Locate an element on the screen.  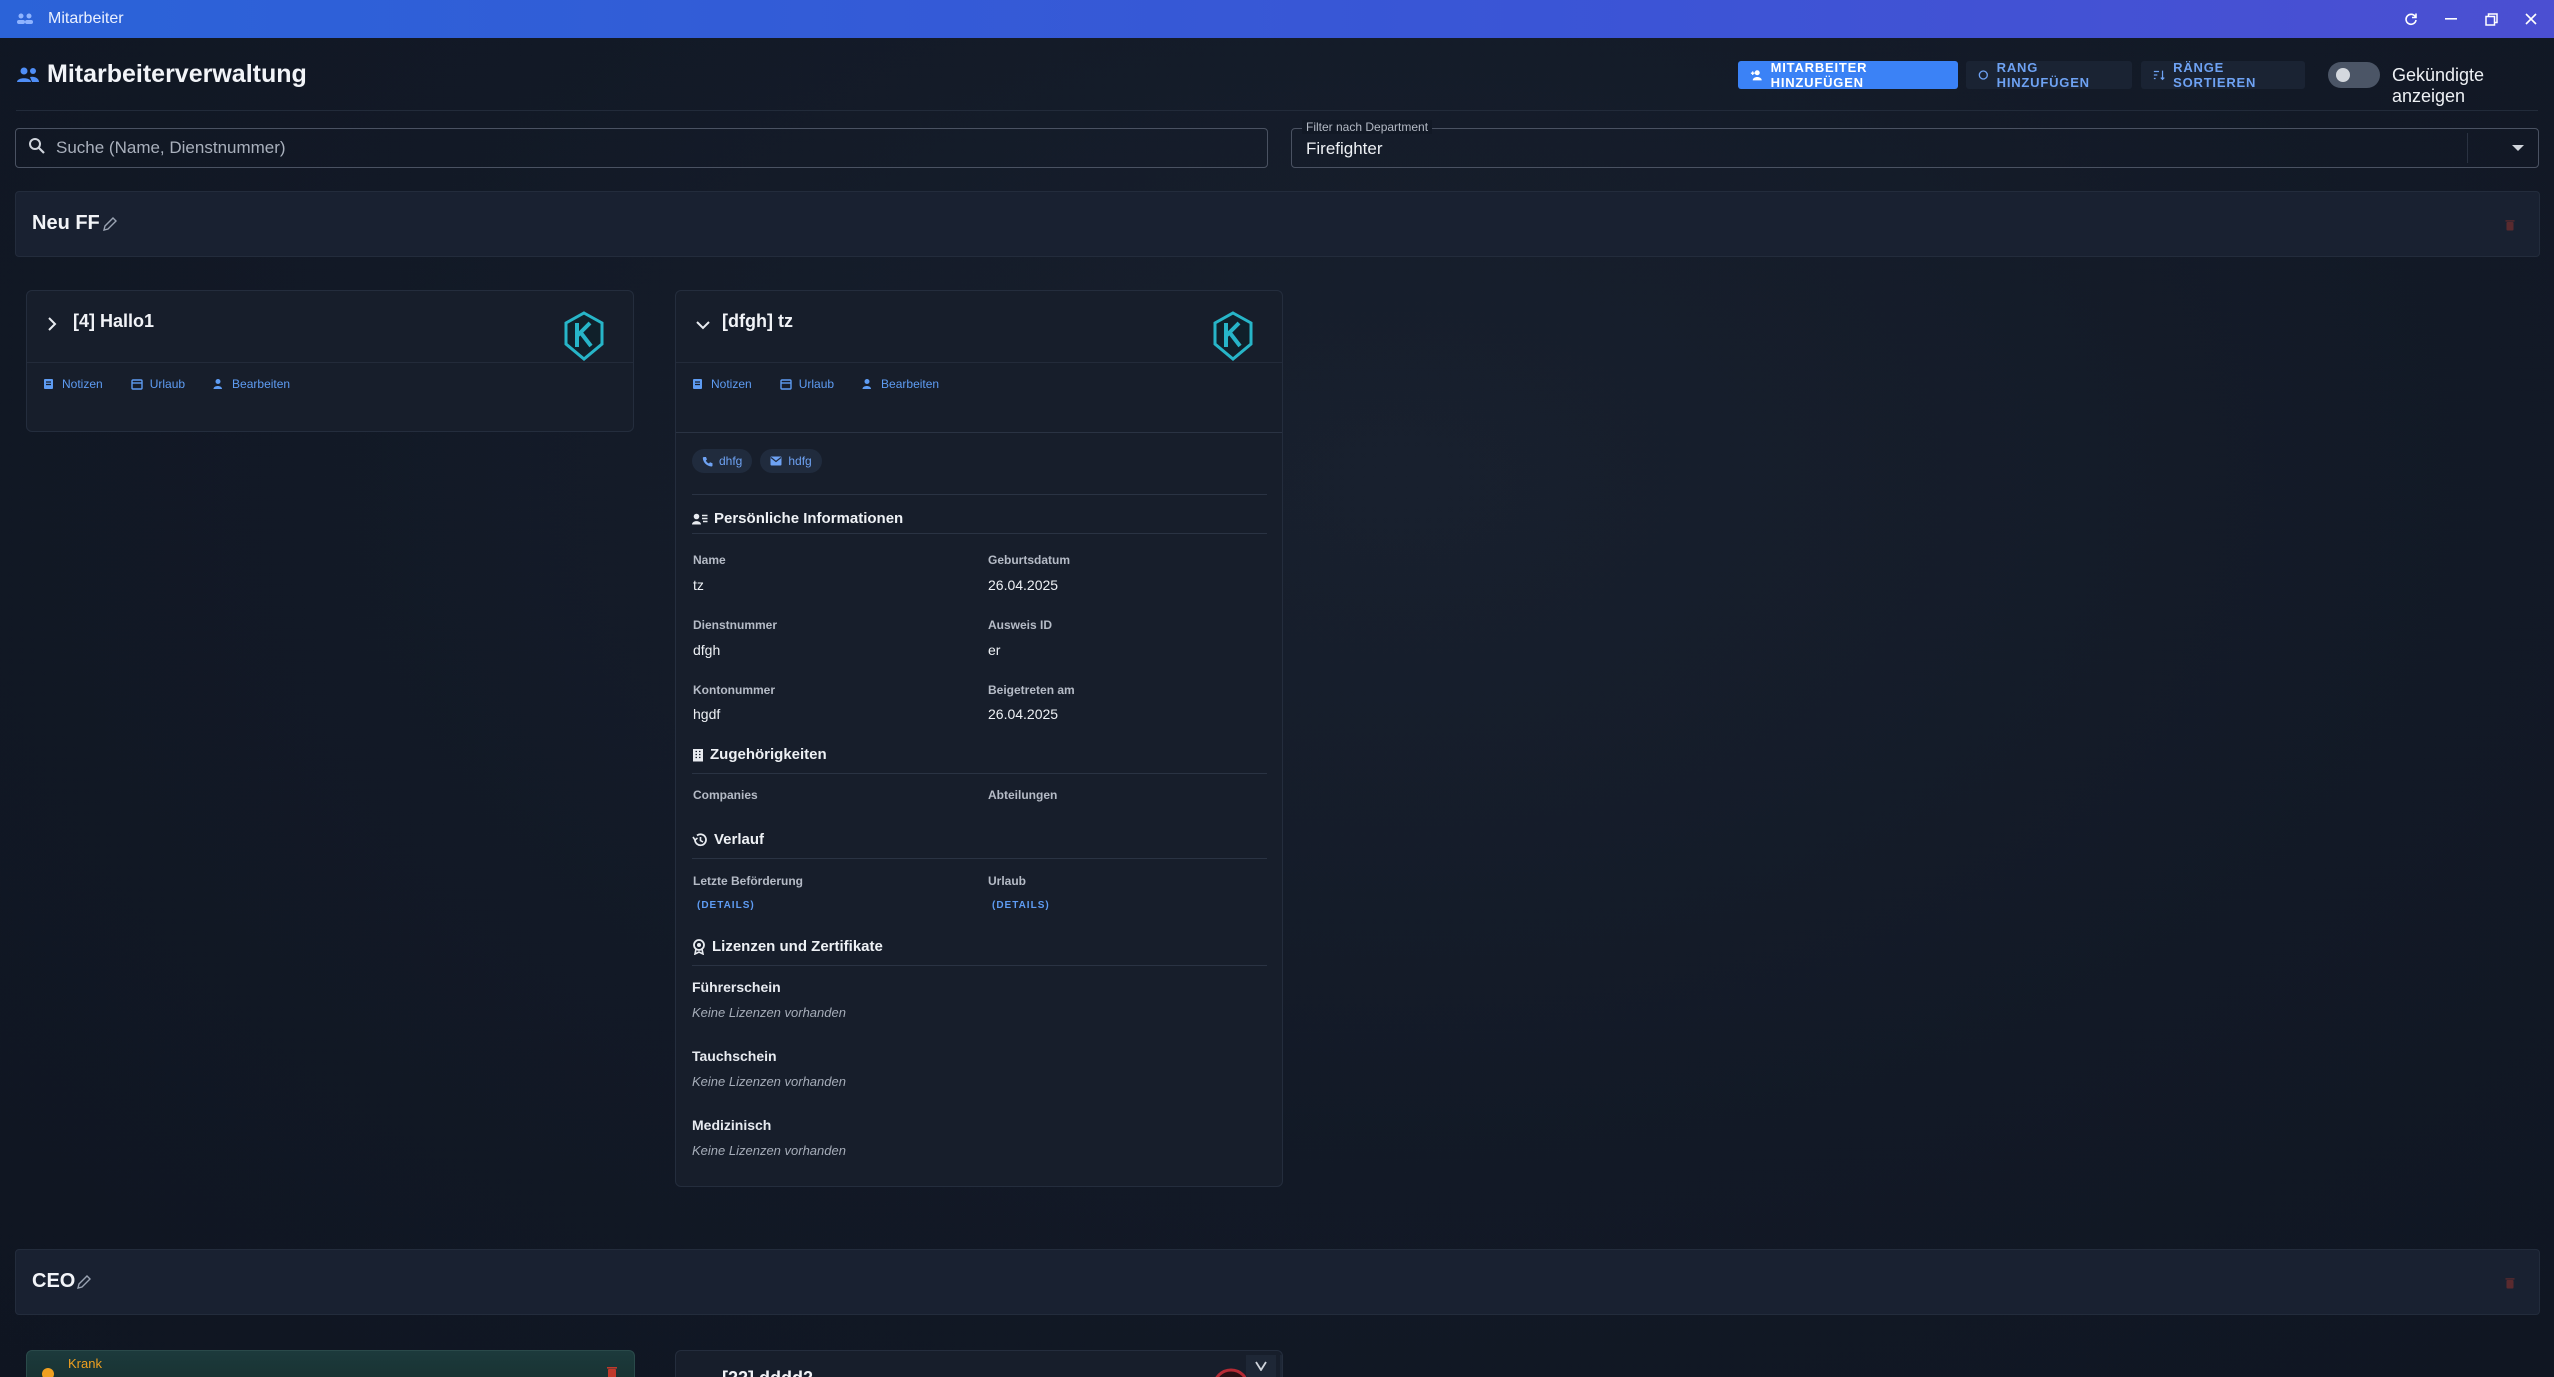
history-title: Verlauf is located at coordinates (739, 839).